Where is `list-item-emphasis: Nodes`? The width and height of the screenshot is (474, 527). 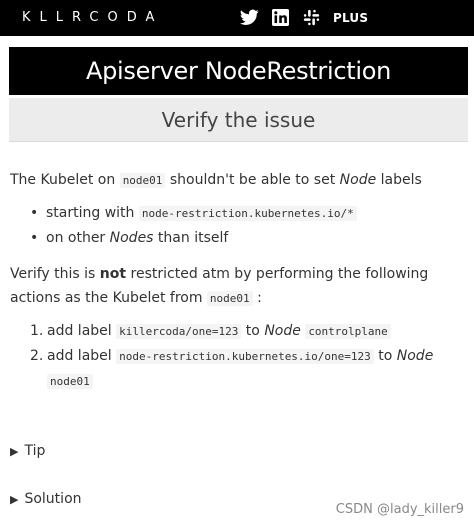
list-item-emphasis: Nodes is located at coordinates (131, 238).